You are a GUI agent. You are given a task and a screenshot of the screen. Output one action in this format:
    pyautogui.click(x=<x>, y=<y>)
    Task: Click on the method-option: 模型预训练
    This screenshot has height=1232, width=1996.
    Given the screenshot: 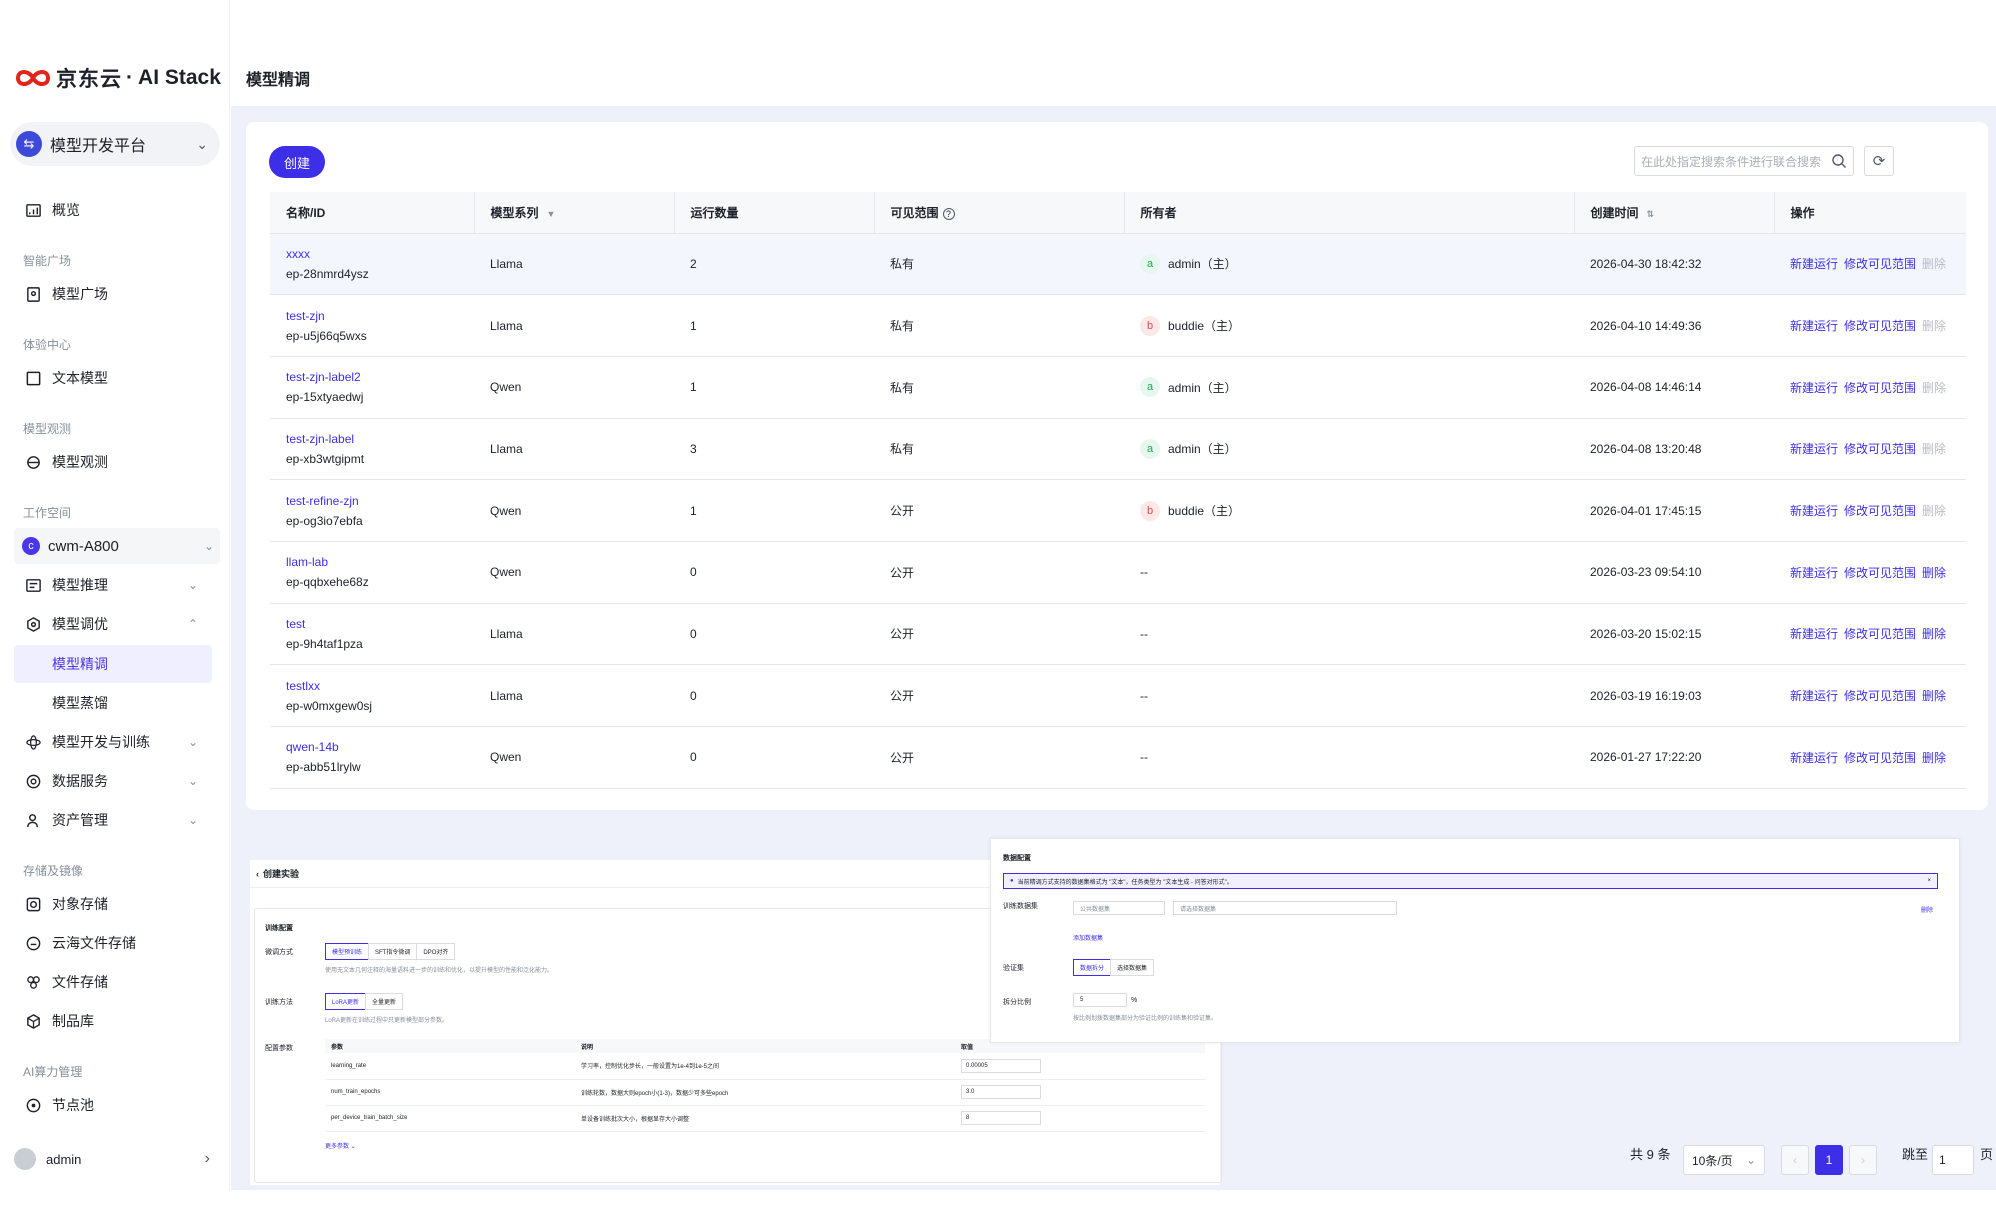 What is the action you would take?
    pyautogui.click(x=347, y=951)
    